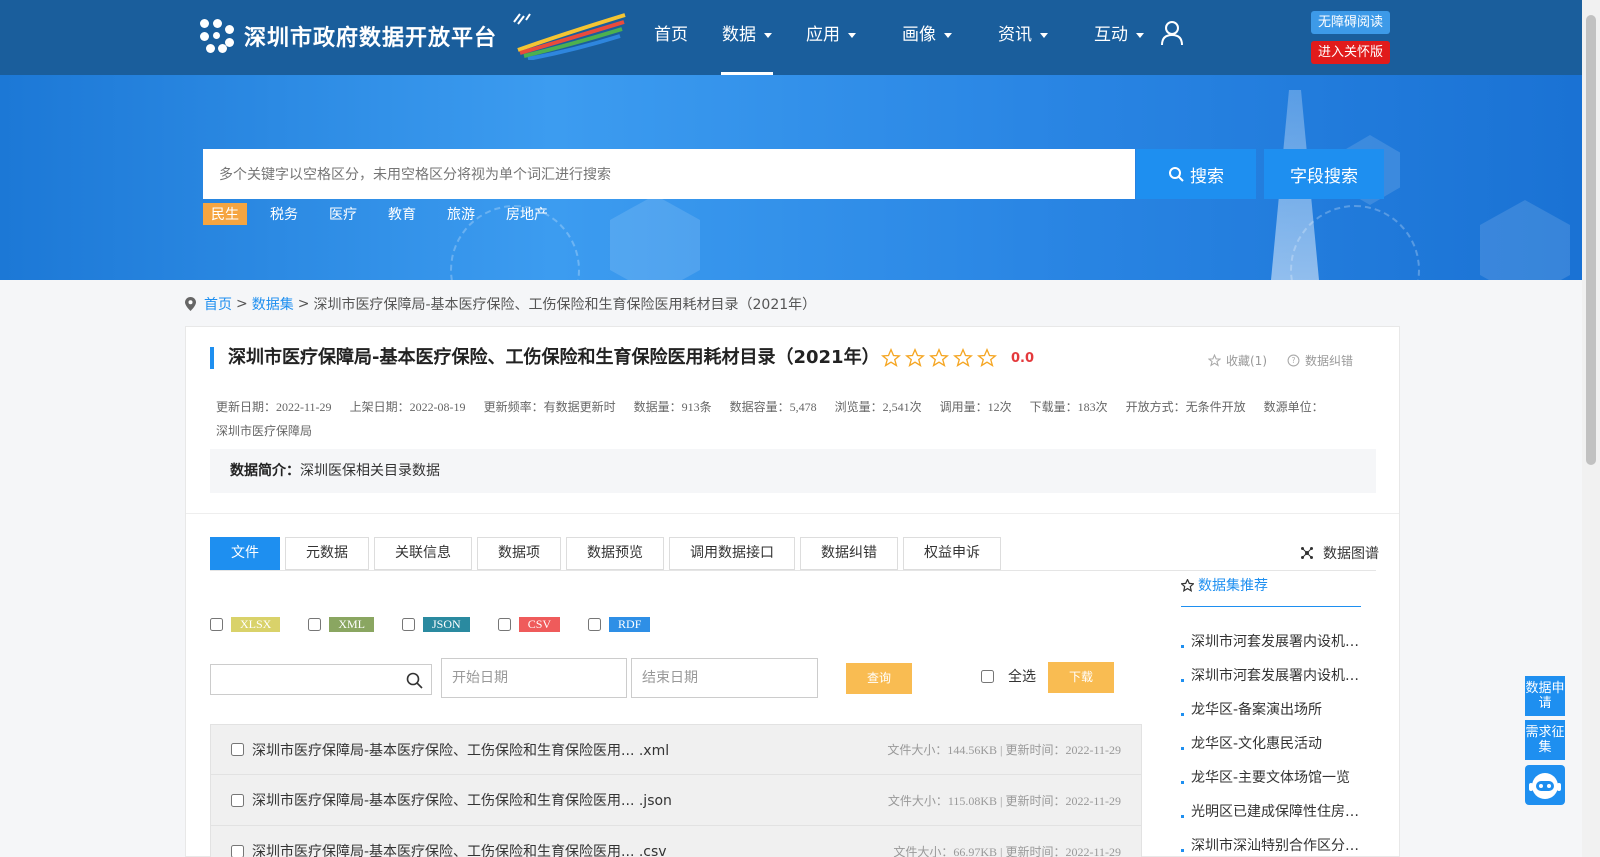  I want to click on field-search-button: 字段搜索, so click(1324, 174).